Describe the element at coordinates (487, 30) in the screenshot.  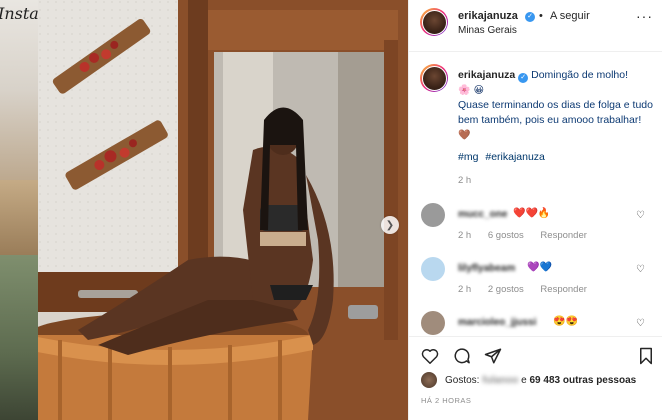
I see `post-location: Minas Gerais` at that location.